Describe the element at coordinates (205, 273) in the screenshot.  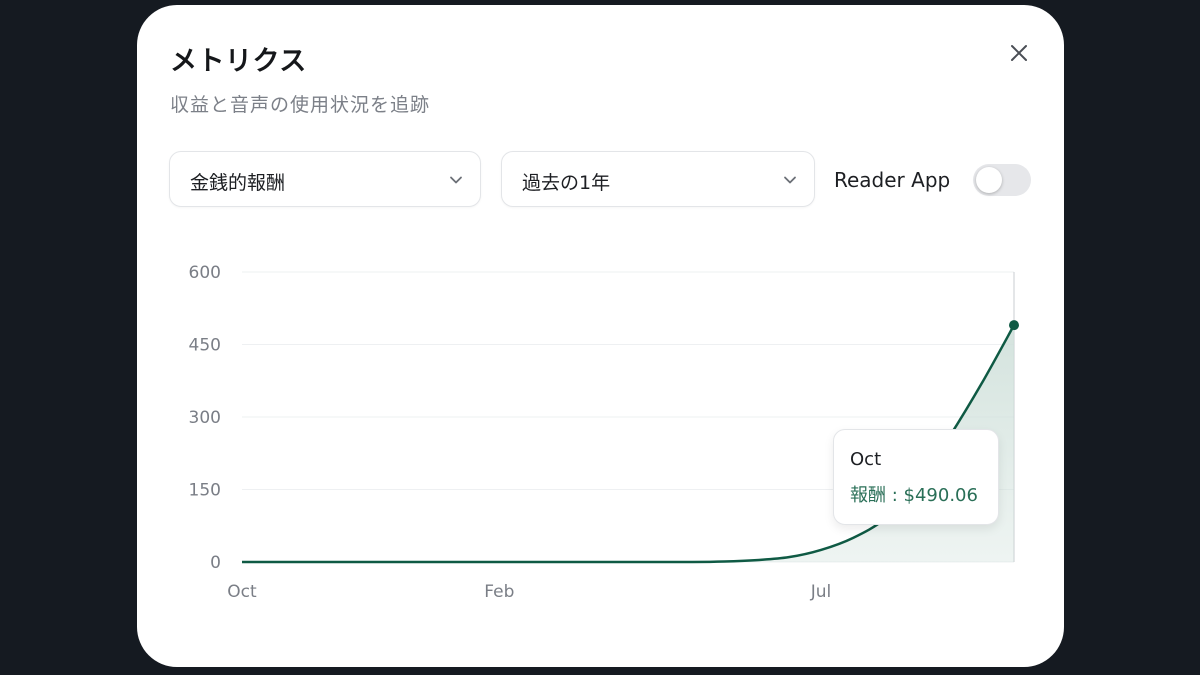
I see `y-tick-label: 600` at that location.